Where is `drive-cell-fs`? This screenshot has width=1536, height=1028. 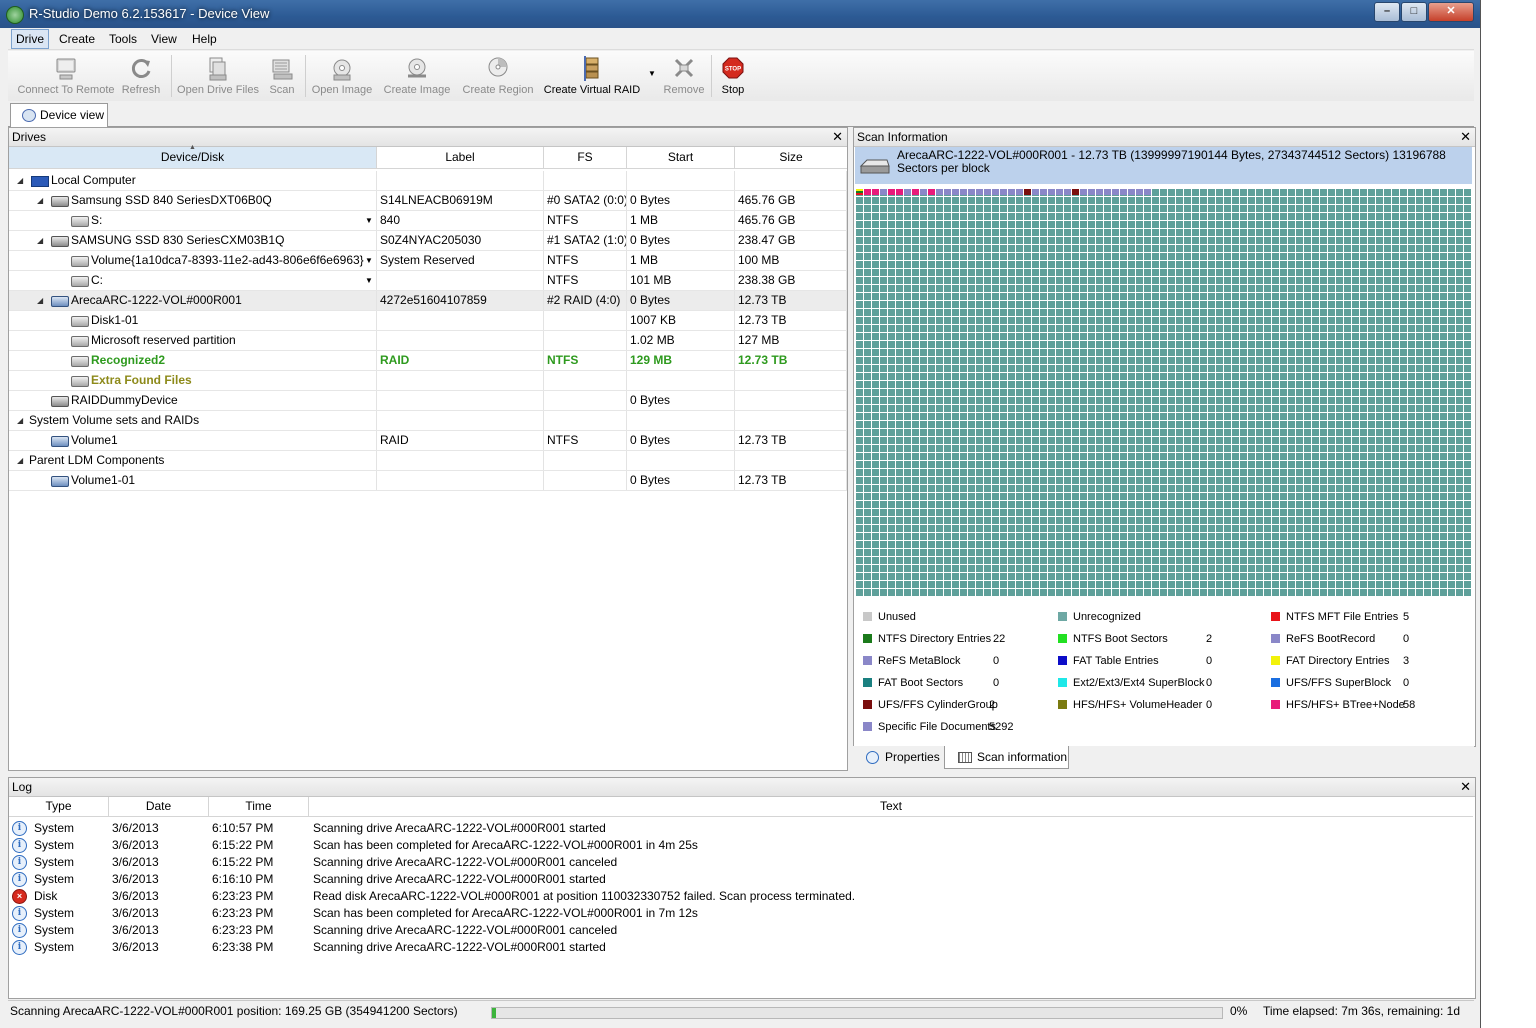 drive-cell-fs is located at coordinates (585, 480).